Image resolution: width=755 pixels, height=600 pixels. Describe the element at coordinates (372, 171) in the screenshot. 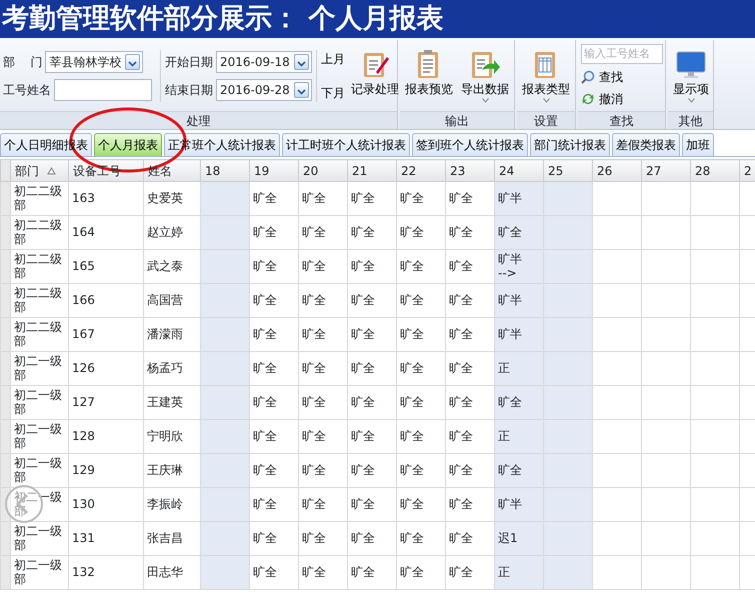

I see `column-header: 21` at that location.